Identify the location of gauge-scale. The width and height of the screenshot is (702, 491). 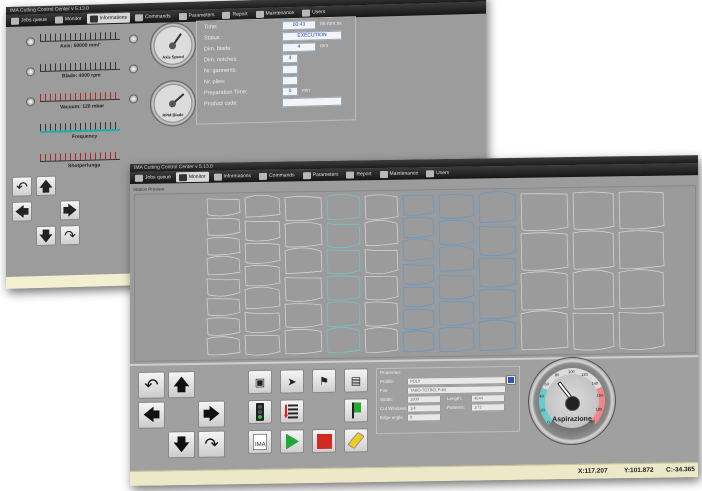
(80, 97).